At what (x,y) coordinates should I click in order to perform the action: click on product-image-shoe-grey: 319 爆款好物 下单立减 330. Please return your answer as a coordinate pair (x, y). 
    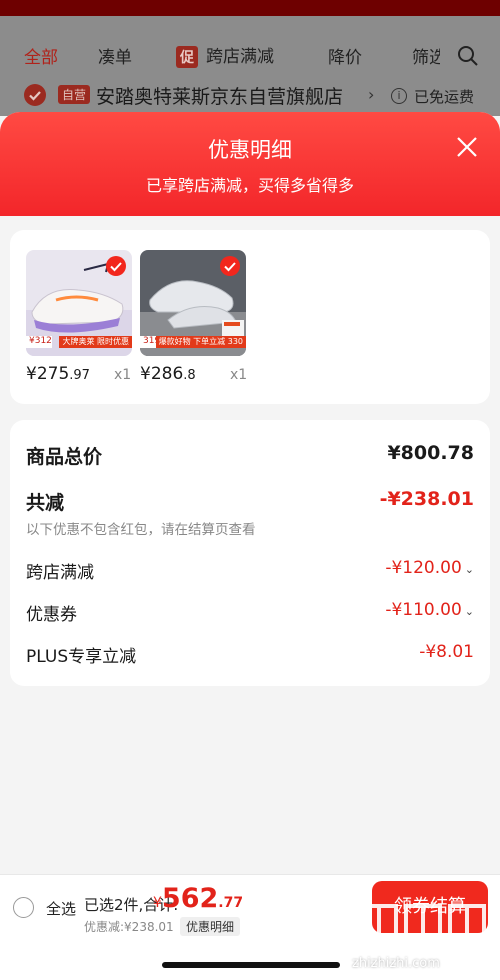
    Looking at the image, I should click on (193, 303).